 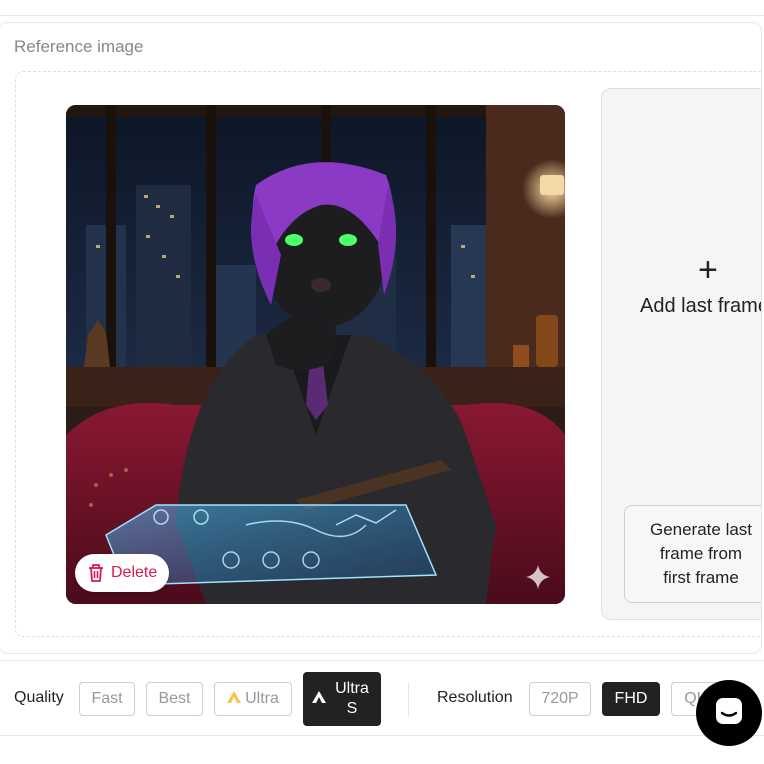 I want to click on quality-ultra-button: Ultra, so click(x=253, y=699).